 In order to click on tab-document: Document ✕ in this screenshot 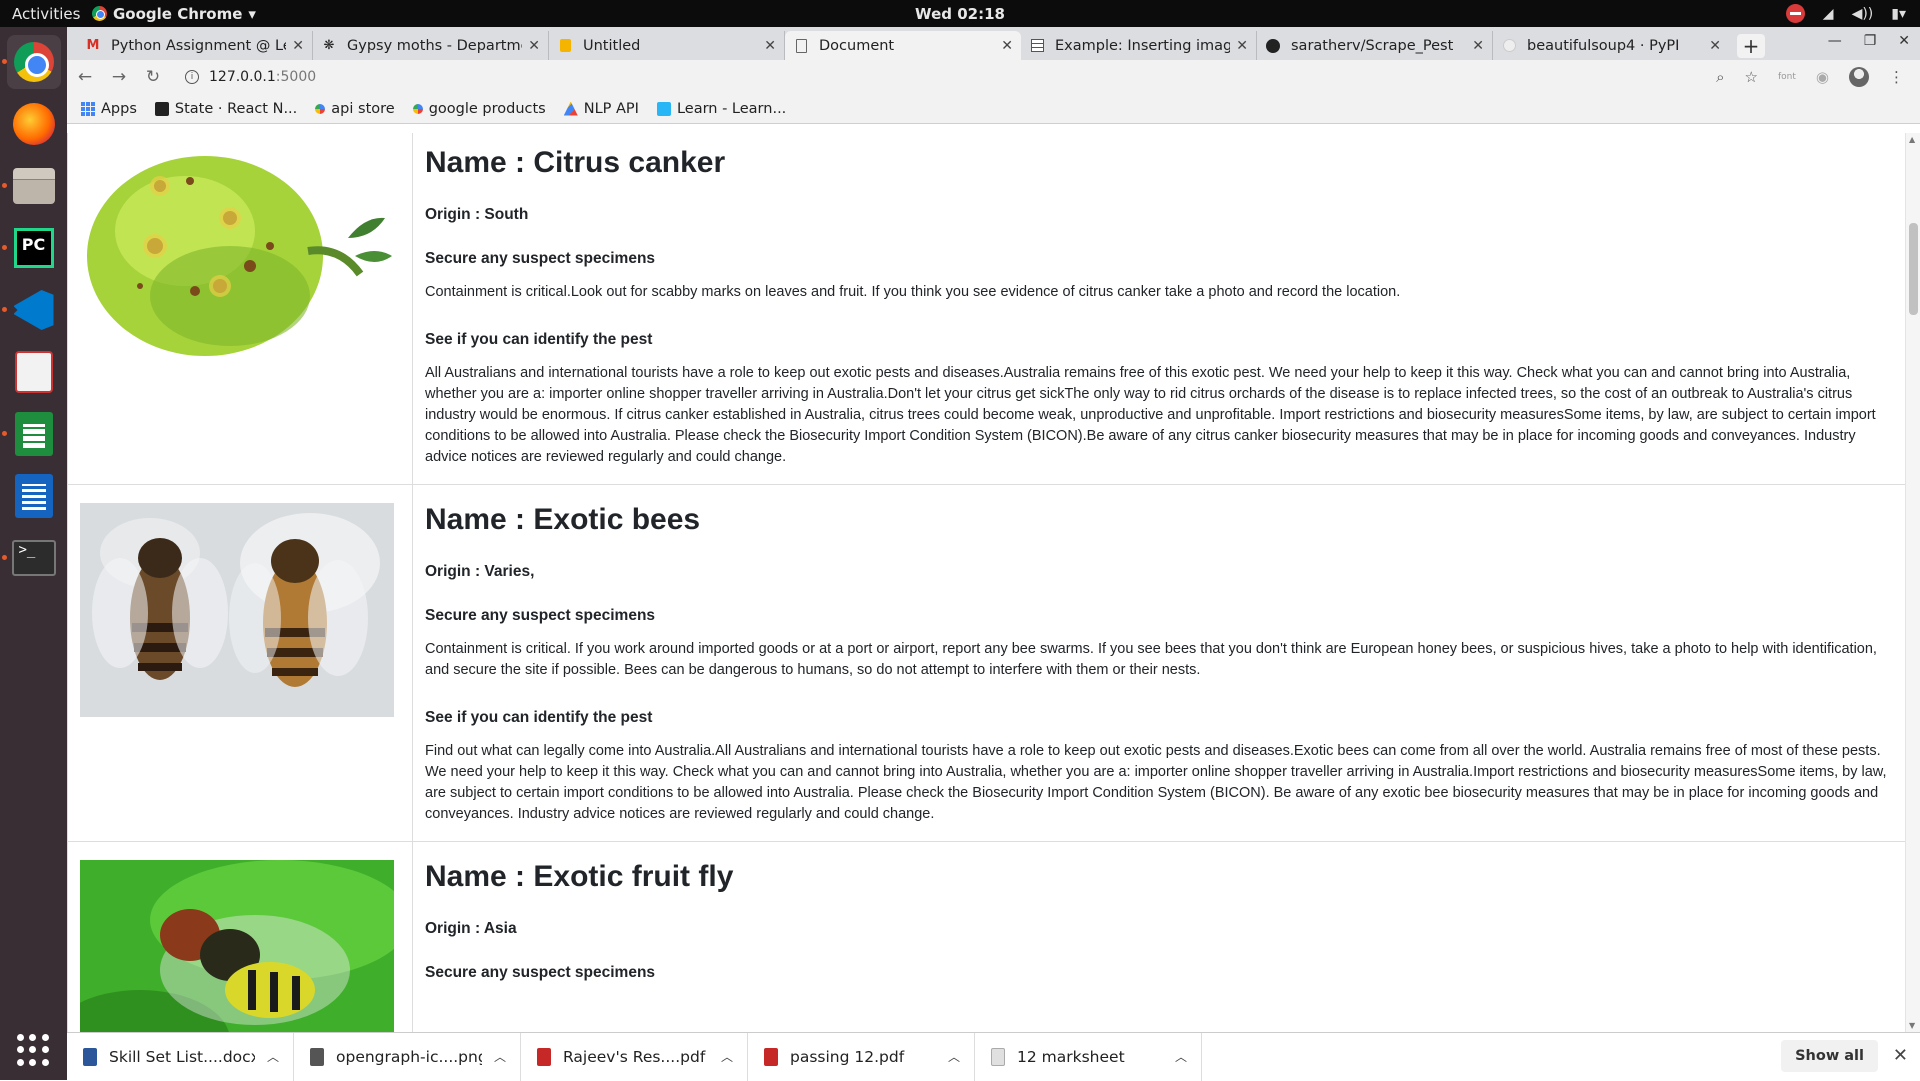, I will do `click(903, 45)`.